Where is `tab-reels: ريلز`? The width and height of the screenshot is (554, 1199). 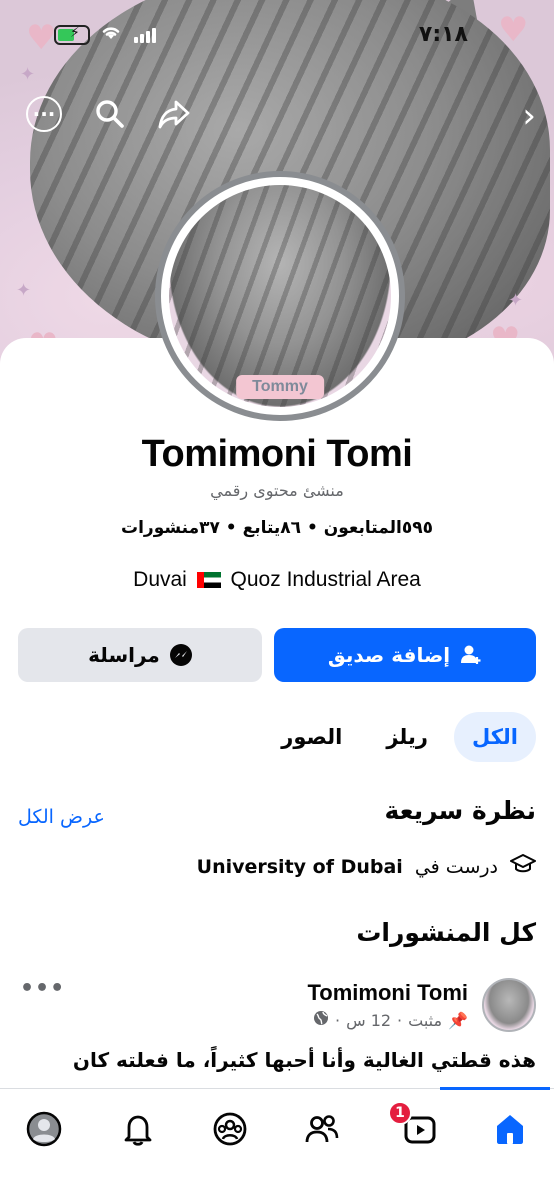
tab-reels: ريلز is located at coordinates (407, 737).